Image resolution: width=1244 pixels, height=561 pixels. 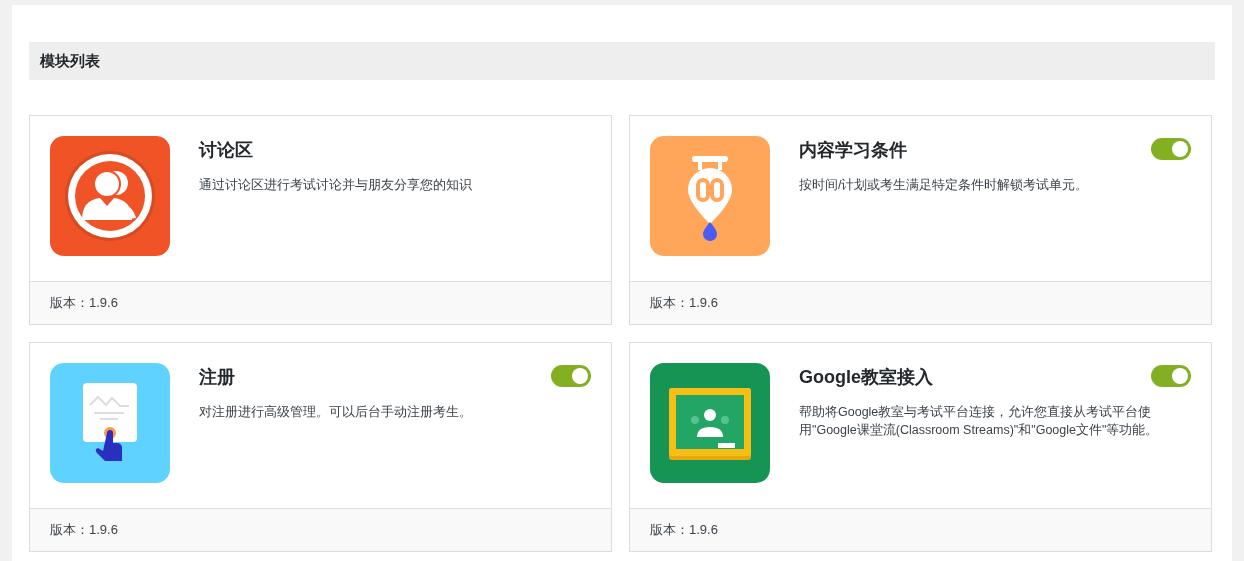 What do you see at coordinates (110, 196) in the screenshot?
I see `people-icon` at bounding box center [110, 196].